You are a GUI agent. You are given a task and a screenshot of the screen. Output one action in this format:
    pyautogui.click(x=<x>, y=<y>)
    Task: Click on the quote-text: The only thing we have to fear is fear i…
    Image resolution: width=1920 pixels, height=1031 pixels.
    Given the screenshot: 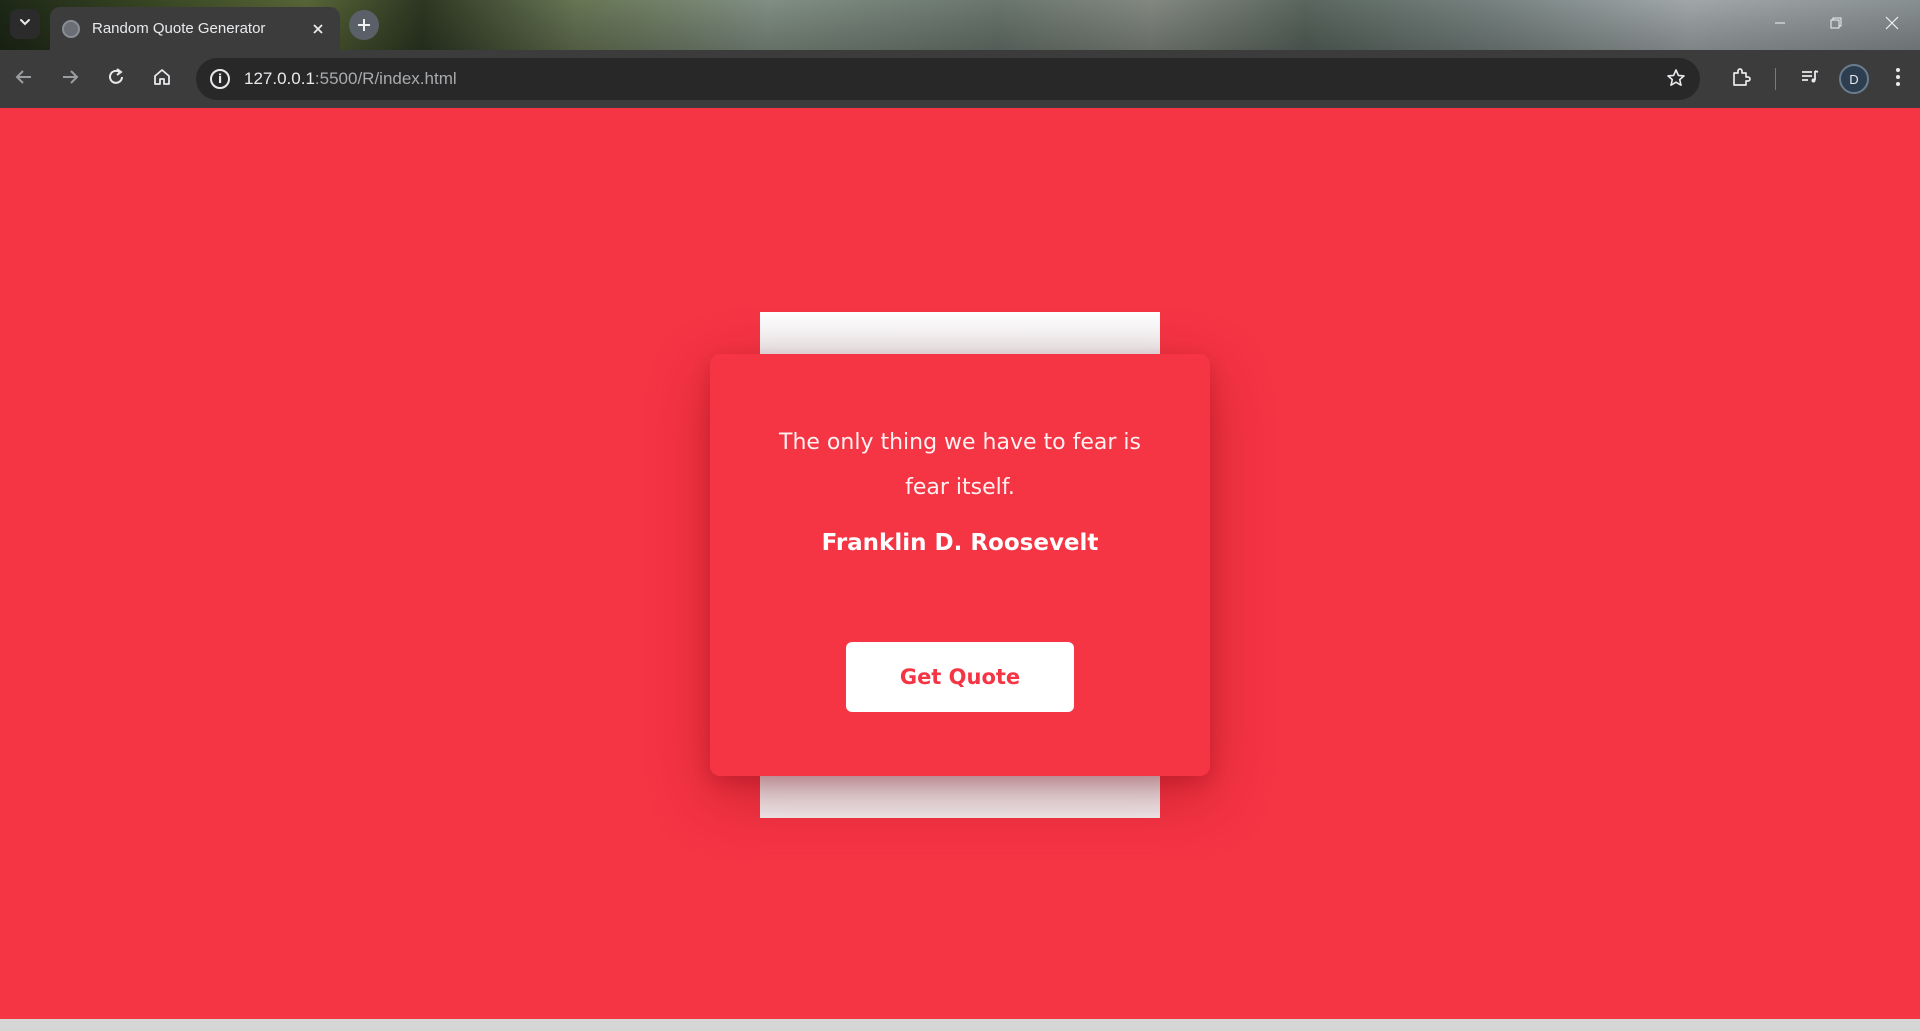 What is the action you would take?
    pyautogui.click(x=960, y=465)
    